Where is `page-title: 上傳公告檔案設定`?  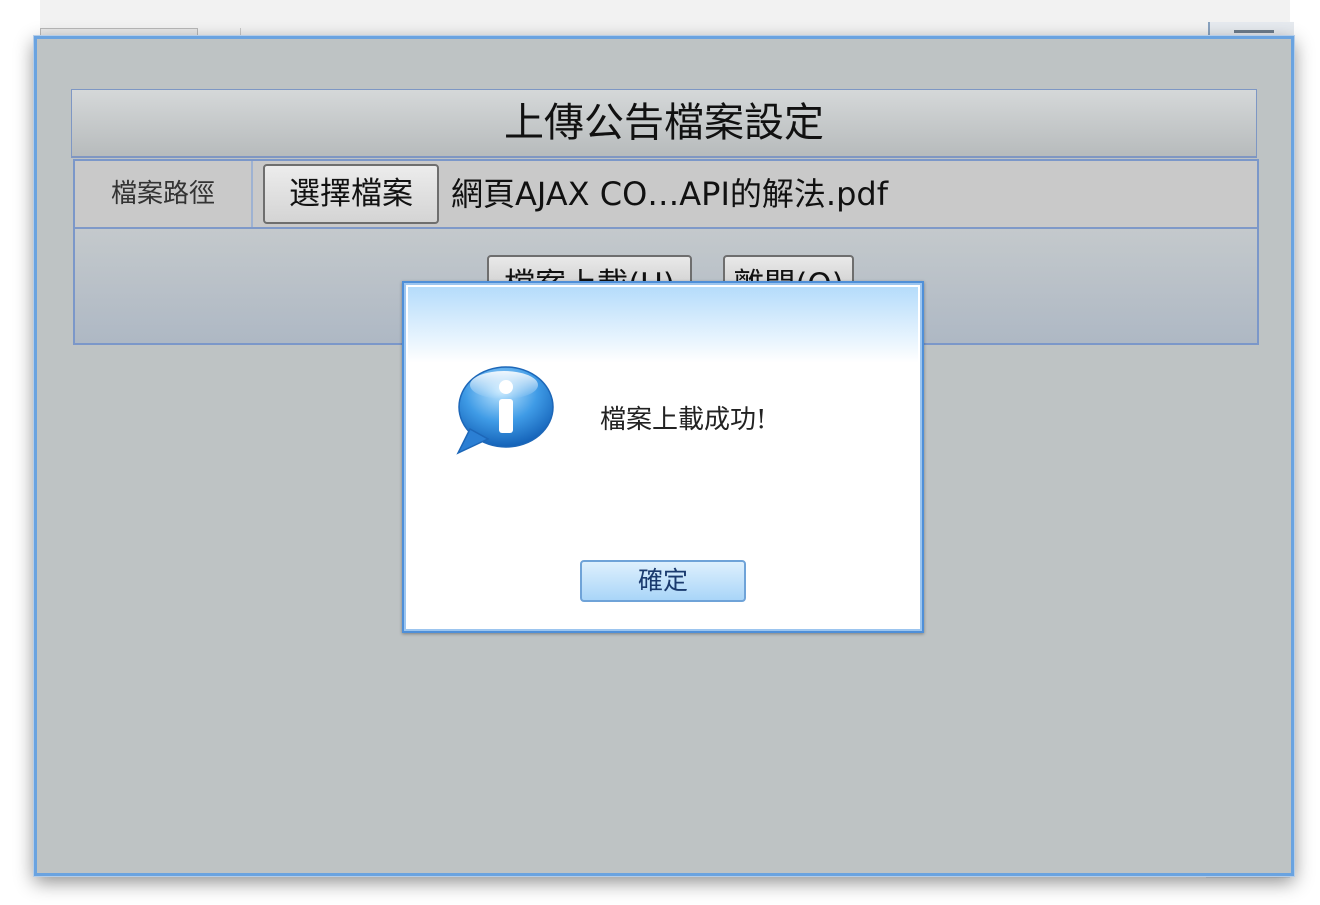 page-title: 上傳公告檔案設定 is located at coordinates (664, 123).